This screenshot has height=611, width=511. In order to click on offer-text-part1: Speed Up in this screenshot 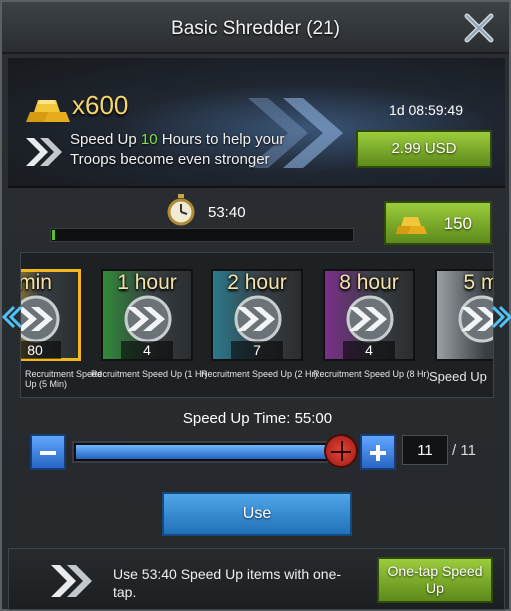, I will do `click(105, 139)`.